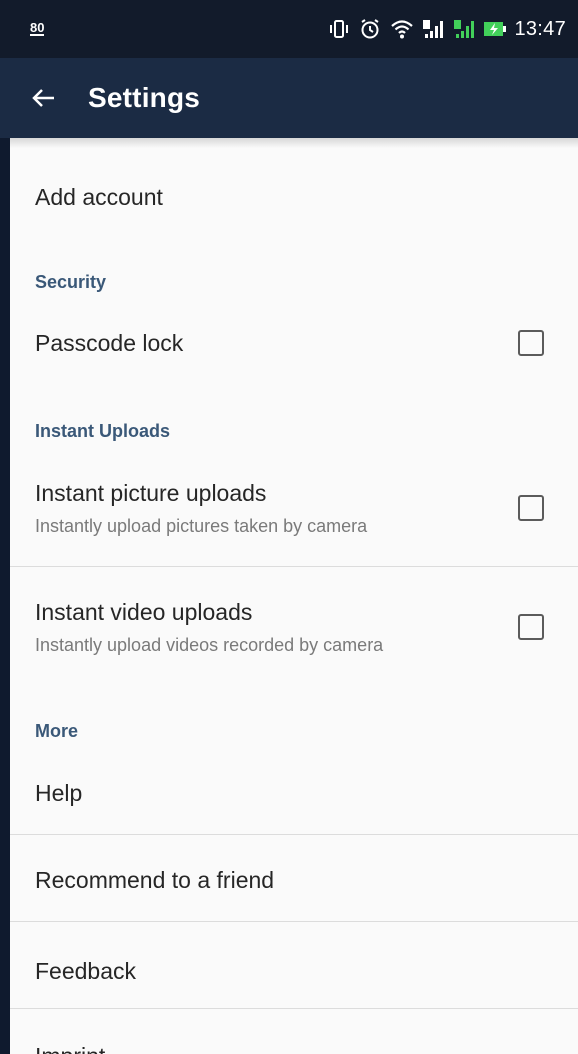 Image resolution: width=578 pixels, height=1054 pixels. Describe the element at coordinates (37, 28) in the screenshot. I see `notification-badge: 80` at that location.